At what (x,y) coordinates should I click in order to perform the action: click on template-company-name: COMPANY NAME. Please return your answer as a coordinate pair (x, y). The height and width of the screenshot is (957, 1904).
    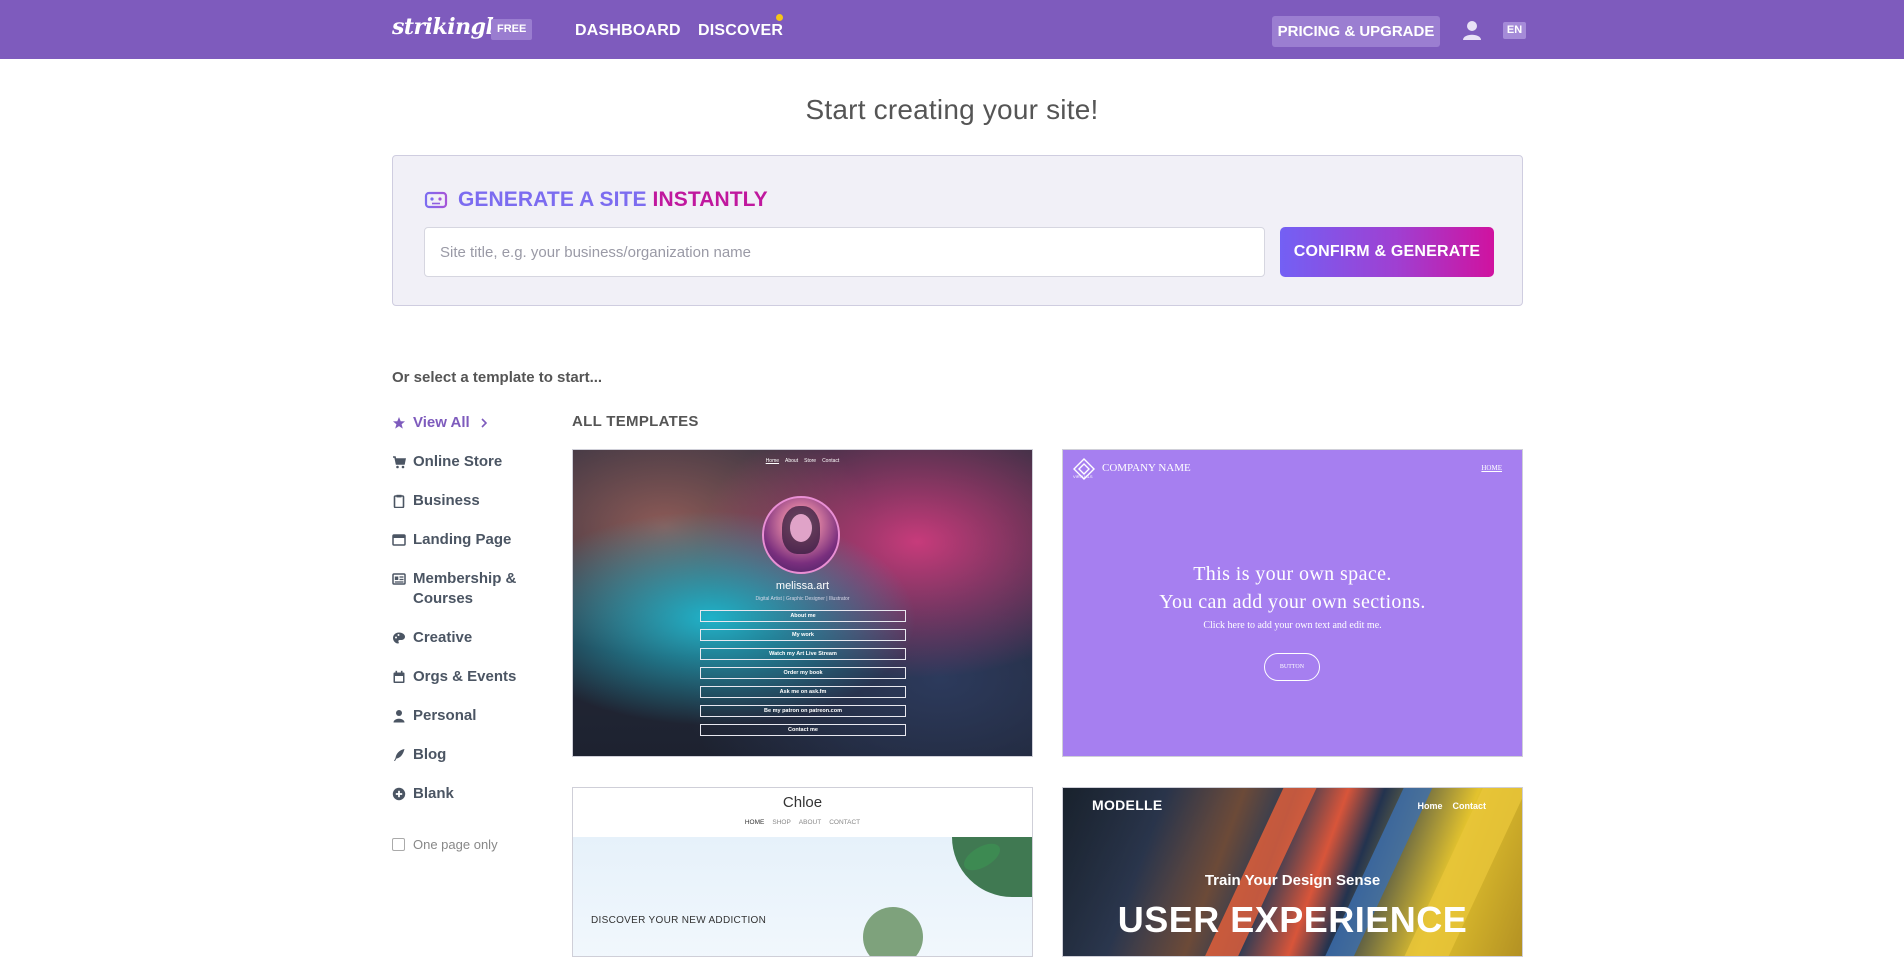
    Looking at the image, I should click on (1146, 468).